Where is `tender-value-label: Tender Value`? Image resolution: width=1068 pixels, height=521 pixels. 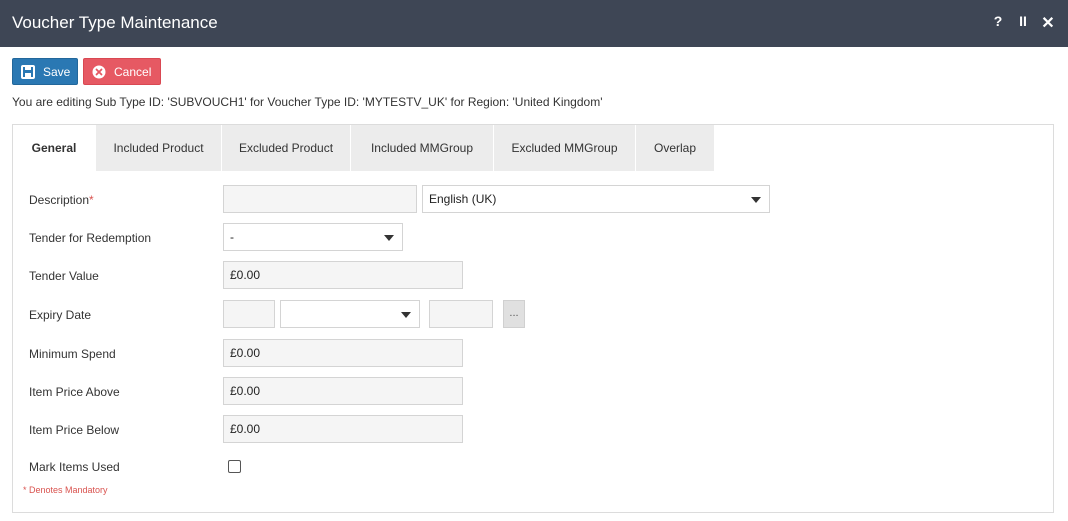
tender-value-label: Tender Value is located at coordinates (64, 276).